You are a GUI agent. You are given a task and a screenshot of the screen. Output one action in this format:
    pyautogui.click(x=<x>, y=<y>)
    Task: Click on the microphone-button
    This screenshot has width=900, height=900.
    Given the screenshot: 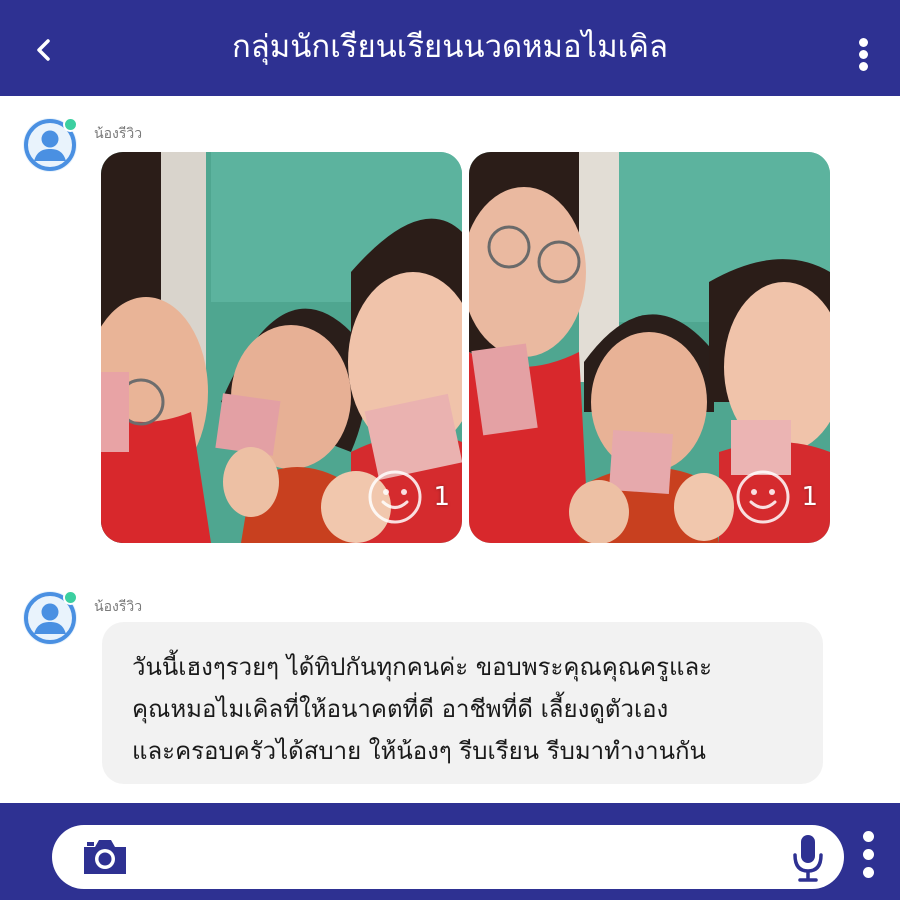 What is the action you would take?
    pyautogui.click(x=808, y=858)
    